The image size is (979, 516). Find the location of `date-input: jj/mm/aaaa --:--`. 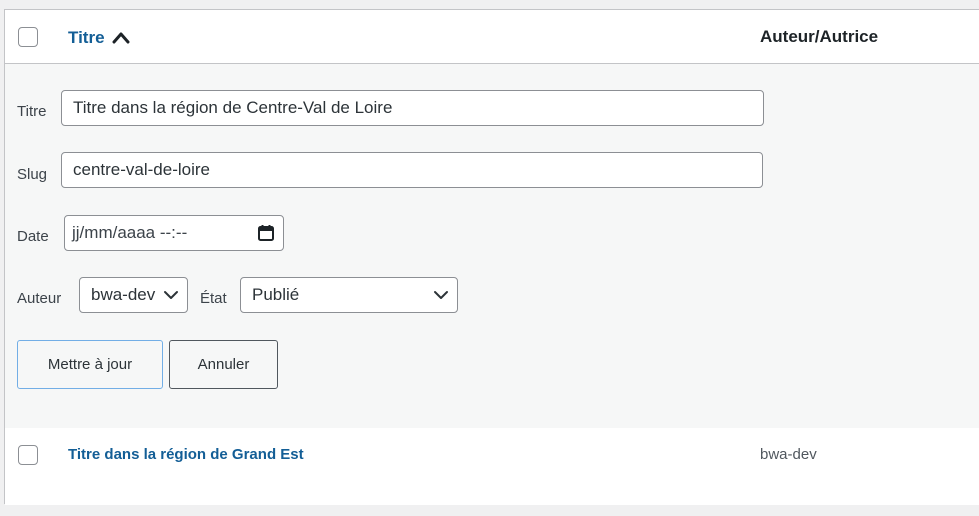

date-input: jj/mm/aaaa --:-- is located at coordinates (174, 233).